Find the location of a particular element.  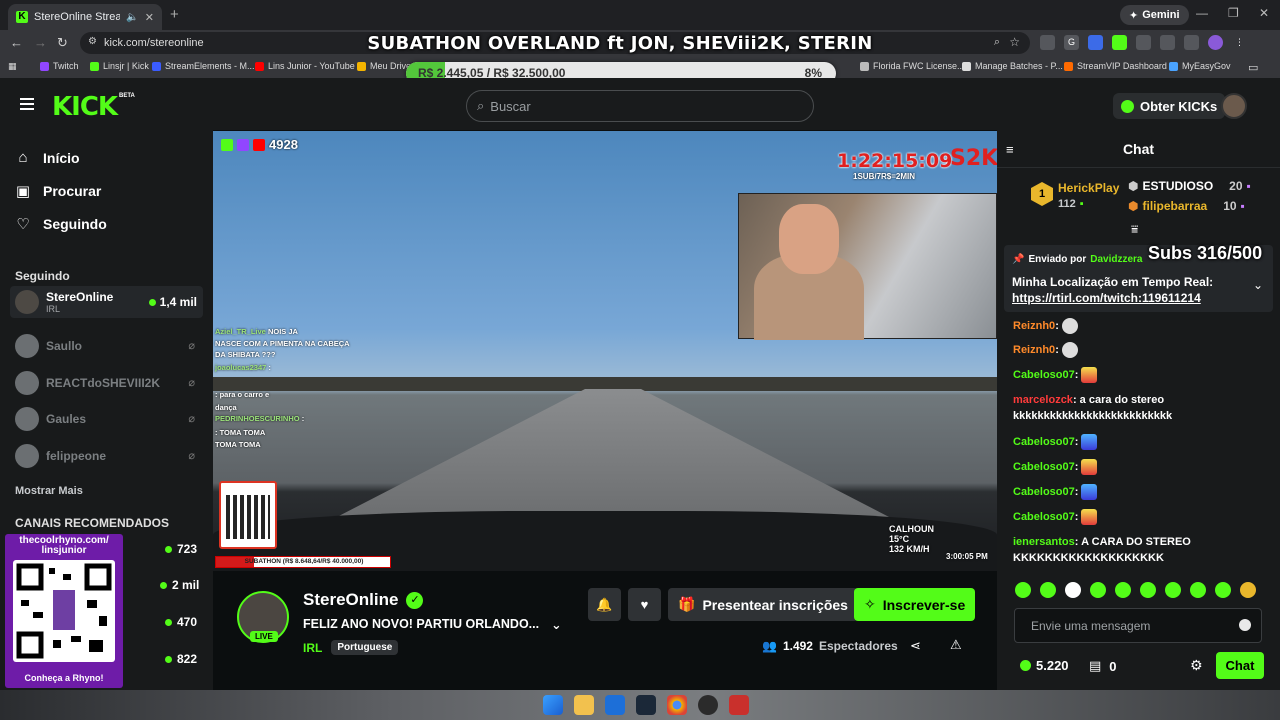

new-tab-button: + is located at coordinates (174, 14).